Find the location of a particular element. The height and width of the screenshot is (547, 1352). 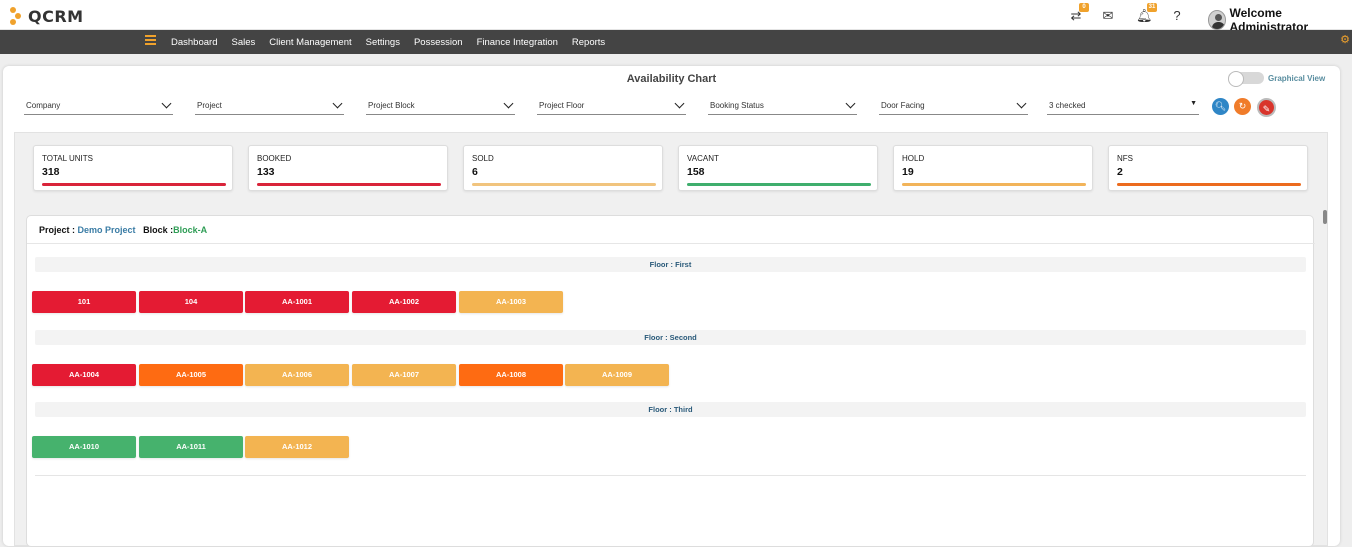

divider is located at coordinates (670, 475).